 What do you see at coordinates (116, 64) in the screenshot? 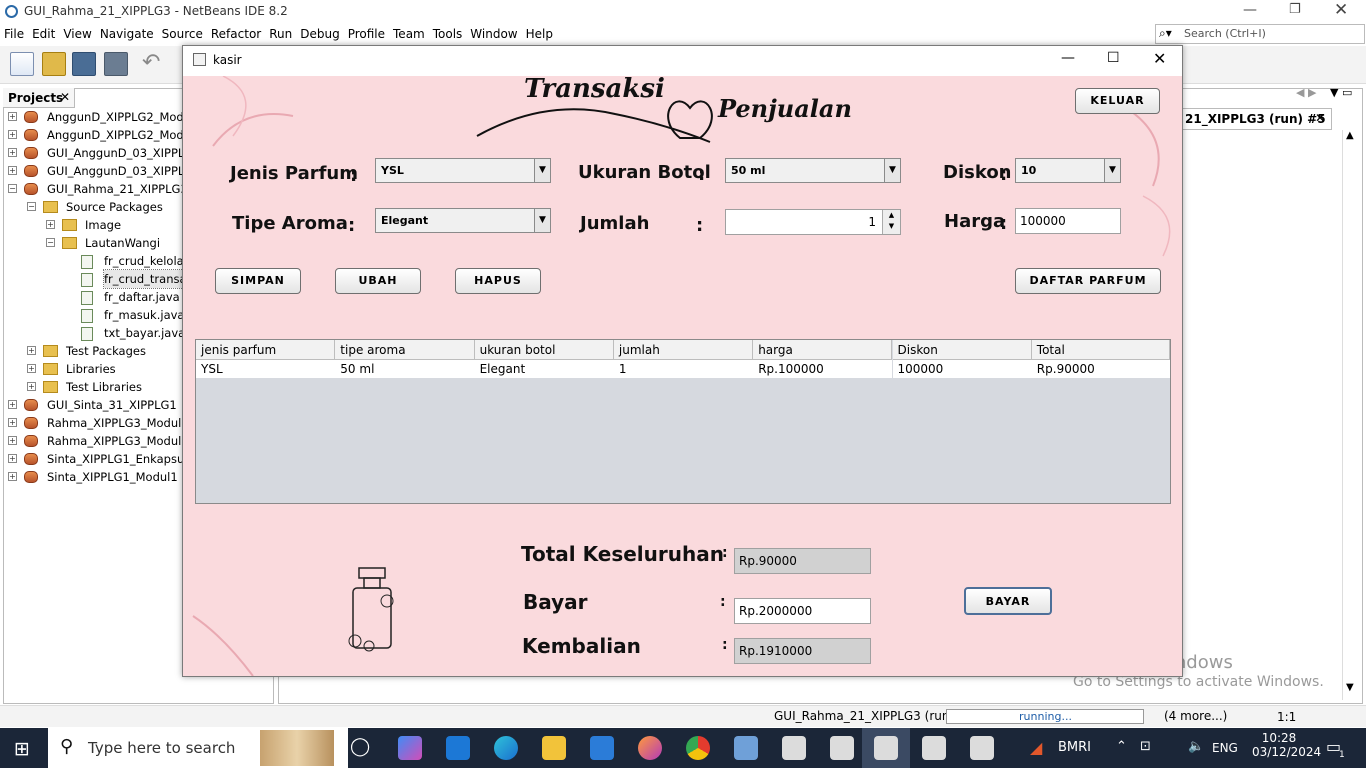
I see `save-all-icon` at bounding box center [116, 64].